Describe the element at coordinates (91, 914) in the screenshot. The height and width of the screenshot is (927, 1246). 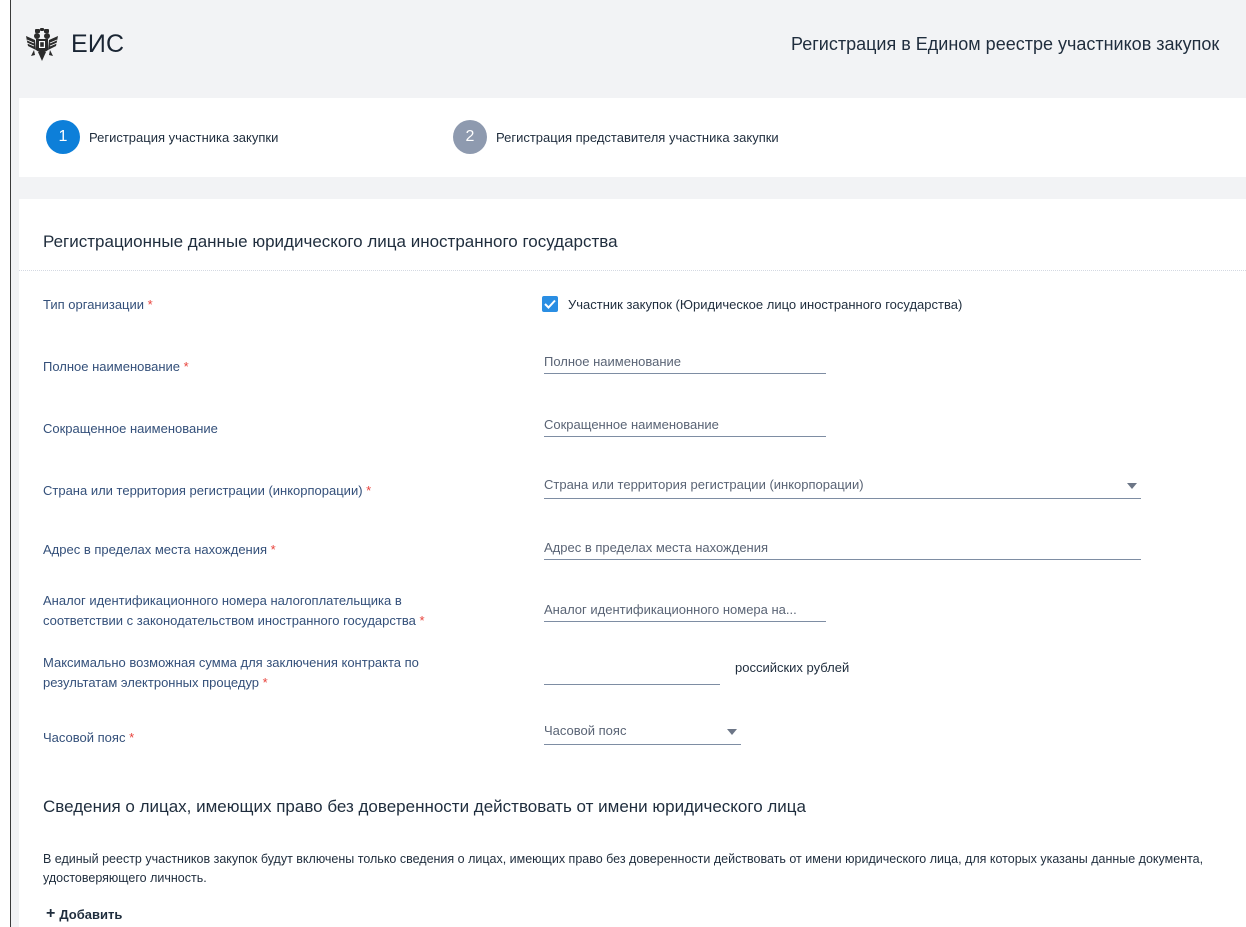
I see `add-person-label: Добавить` at that location.